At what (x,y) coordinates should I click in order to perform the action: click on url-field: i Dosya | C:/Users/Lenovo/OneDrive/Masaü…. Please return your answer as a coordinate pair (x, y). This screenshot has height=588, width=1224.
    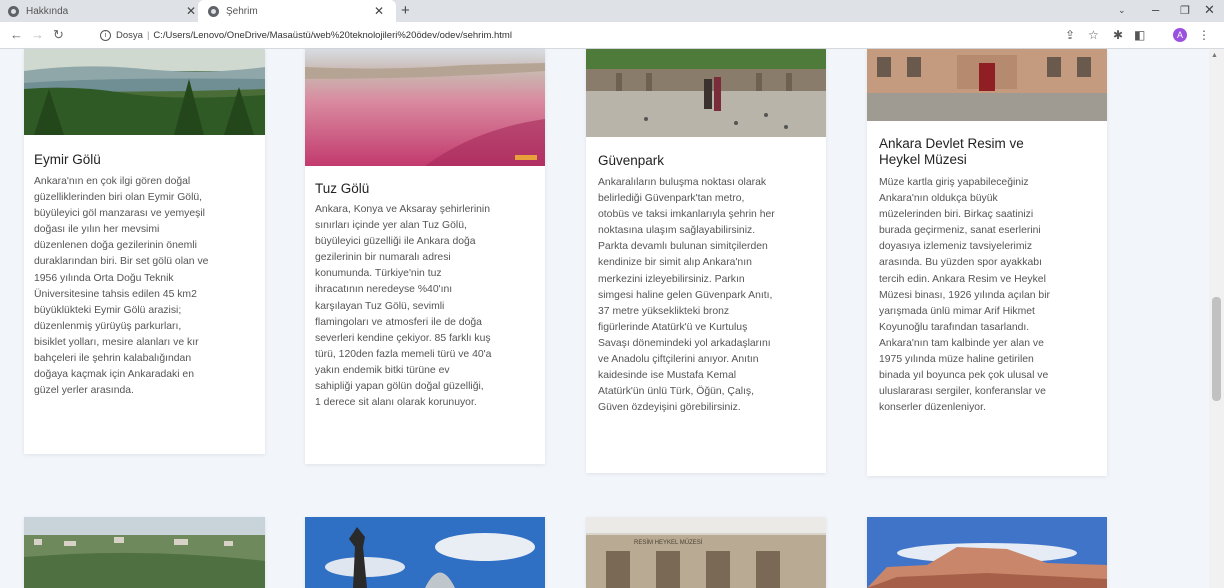
    Looking at the image, I should click on (557, 35).